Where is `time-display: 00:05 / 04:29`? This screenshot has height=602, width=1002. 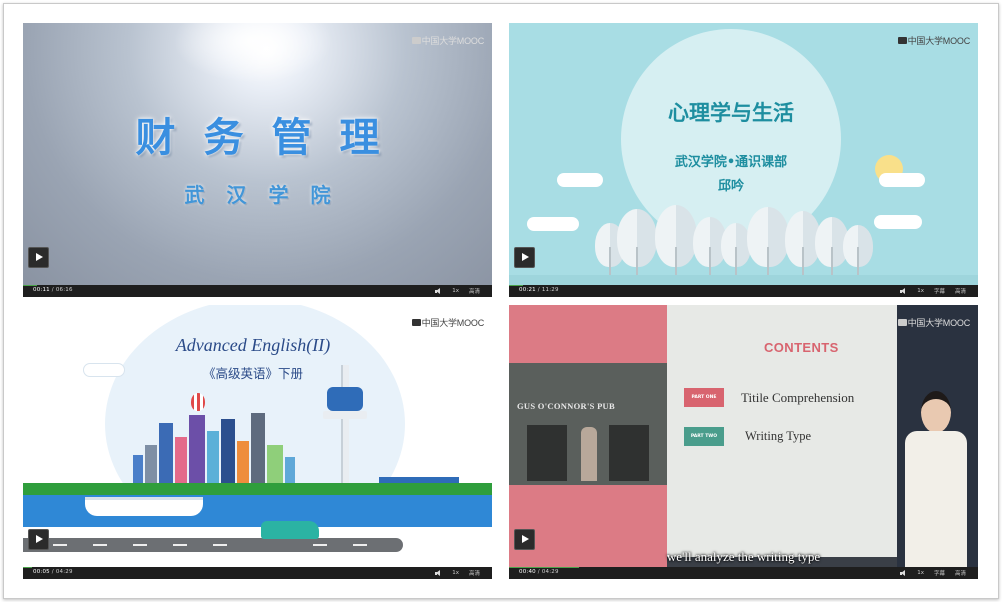 time-display: 00:05 / 04:29 is located at coordinates (53, 572).